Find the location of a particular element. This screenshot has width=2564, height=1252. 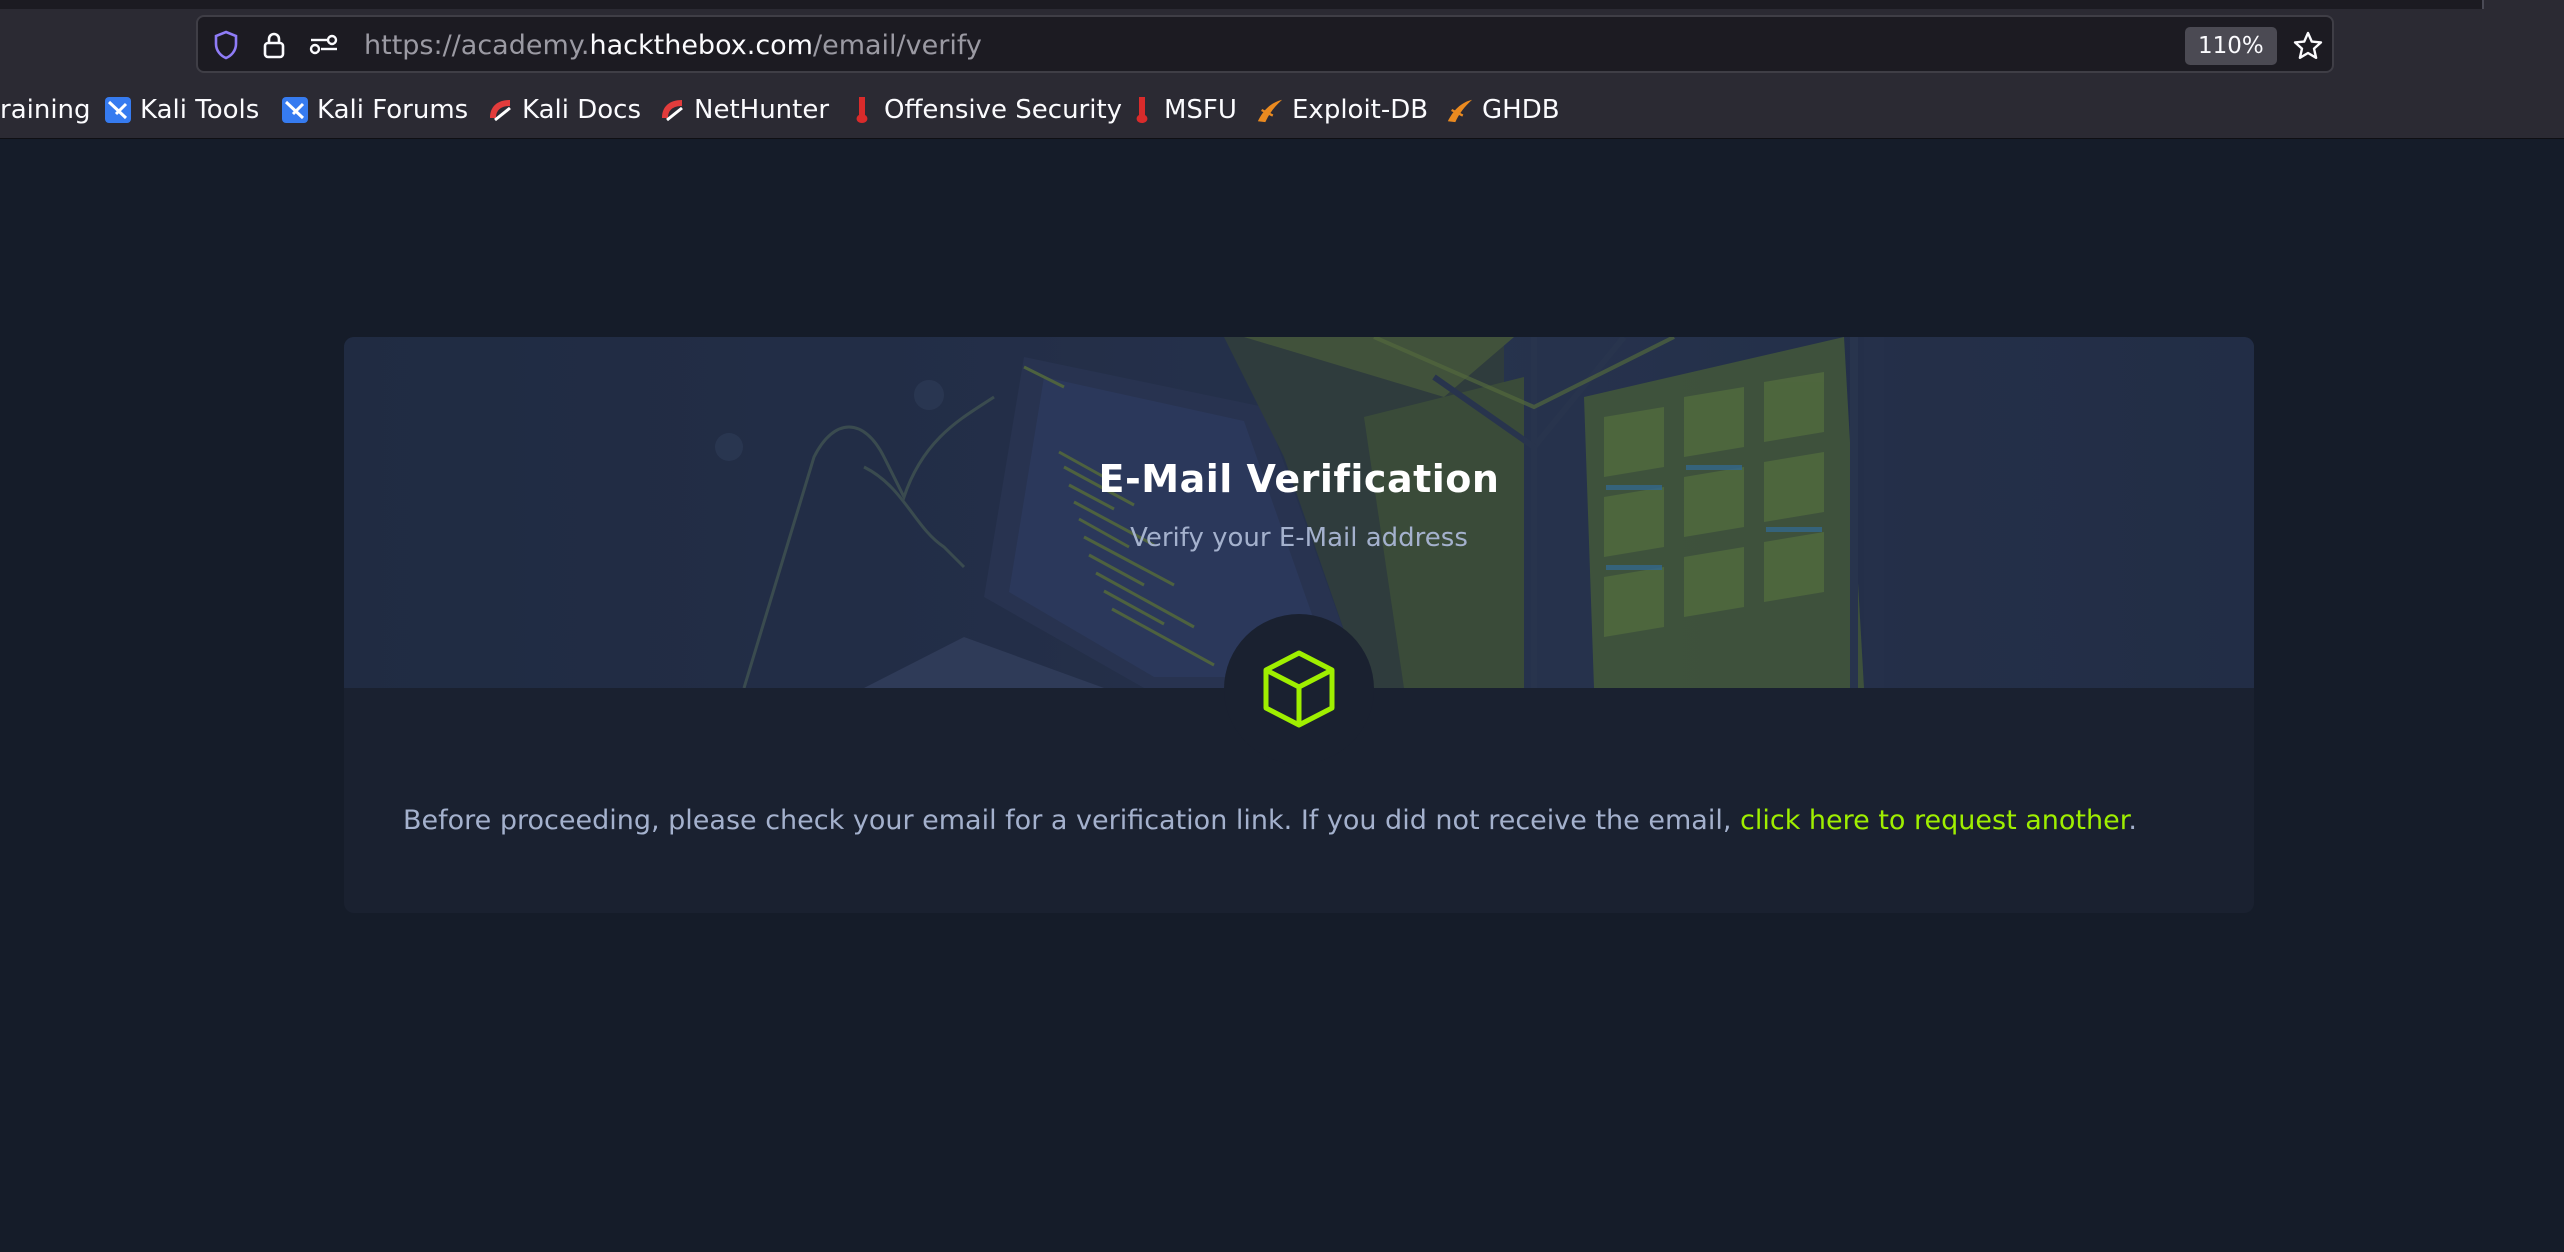

url-host: hackthebox.com is located at coordinates (701, 45).